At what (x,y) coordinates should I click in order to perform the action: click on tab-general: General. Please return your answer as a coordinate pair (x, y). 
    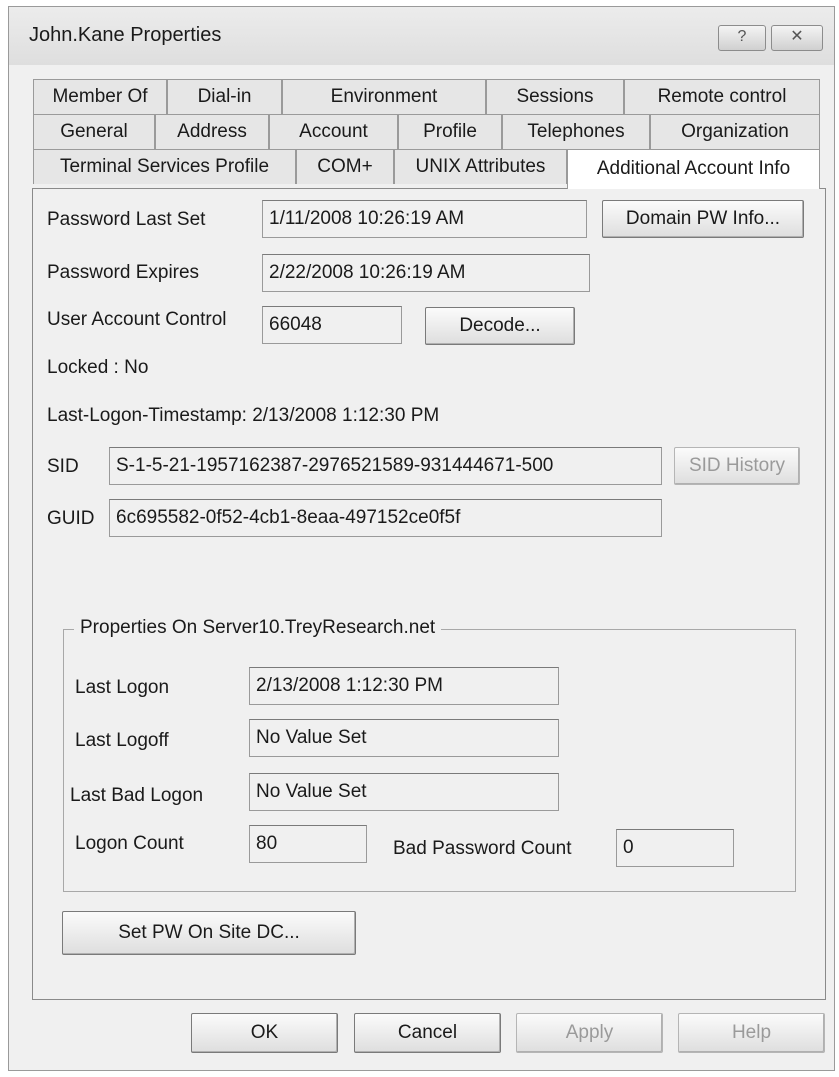
    Looking at the image, I should click on (94, 131).